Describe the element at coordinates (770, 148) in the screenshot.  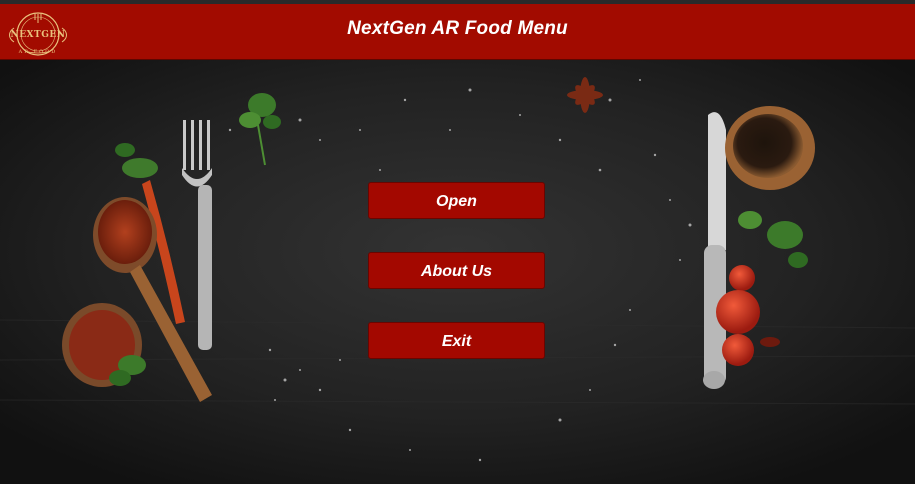
I see `pepper-bowl` at that location.